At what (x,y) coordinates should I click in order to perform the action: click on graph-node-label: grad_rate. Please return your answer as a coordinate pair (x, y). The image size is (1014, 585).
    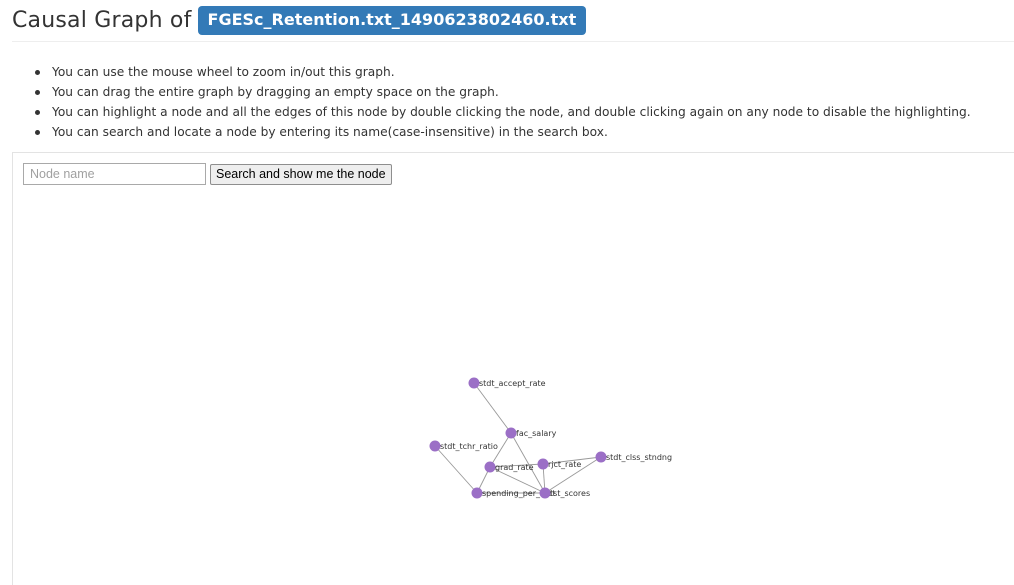
    Looking at the image, I should click on (514, 467).